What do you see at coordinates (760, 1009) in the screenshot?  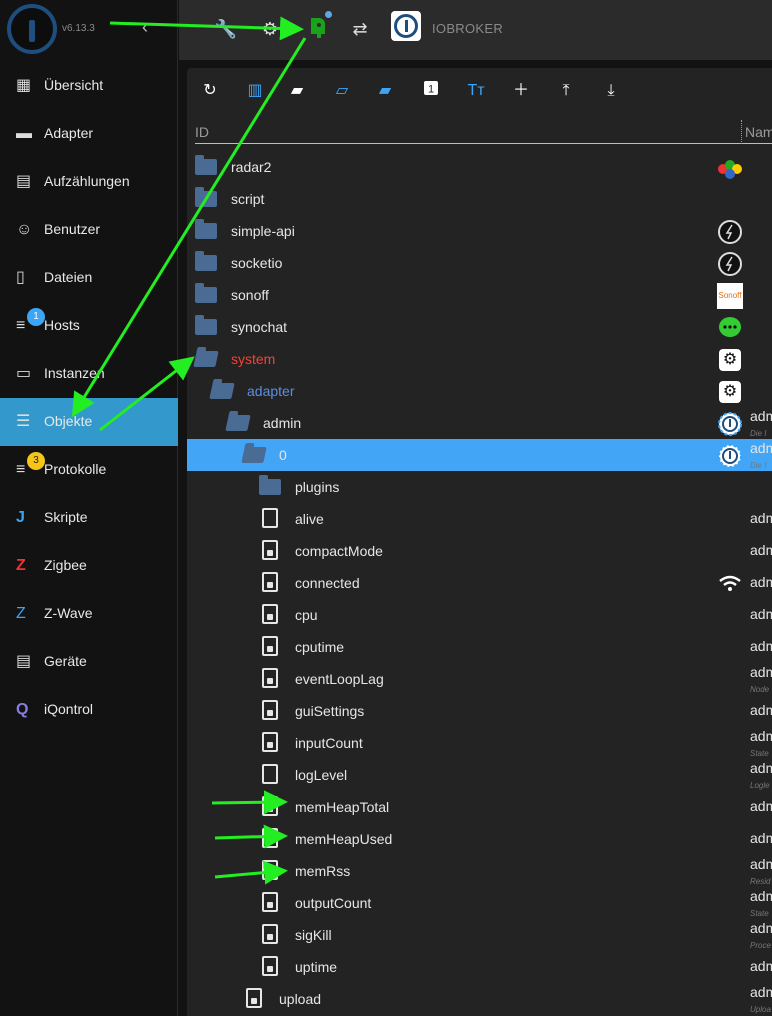 I see `tree-row-description: Uploa` at bounding box center [760, 1009].